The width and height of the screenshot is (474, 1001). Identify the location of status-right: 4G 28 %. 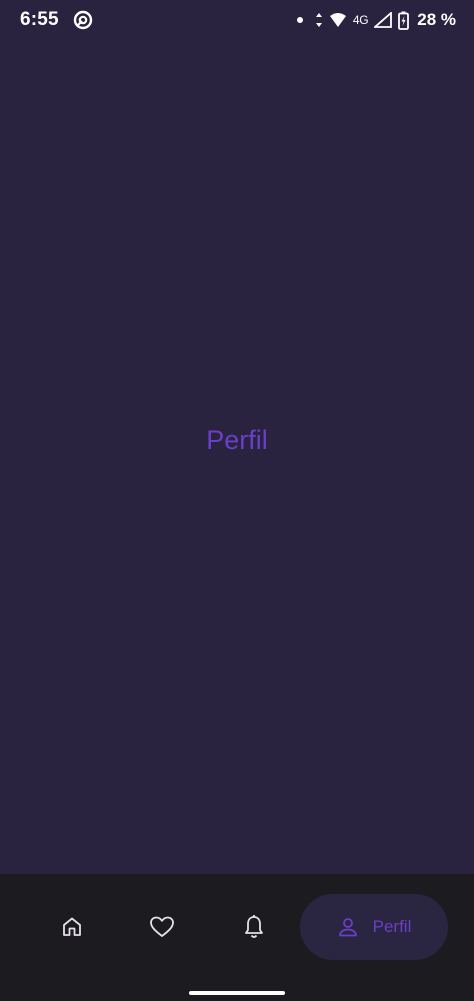
(376, 20).